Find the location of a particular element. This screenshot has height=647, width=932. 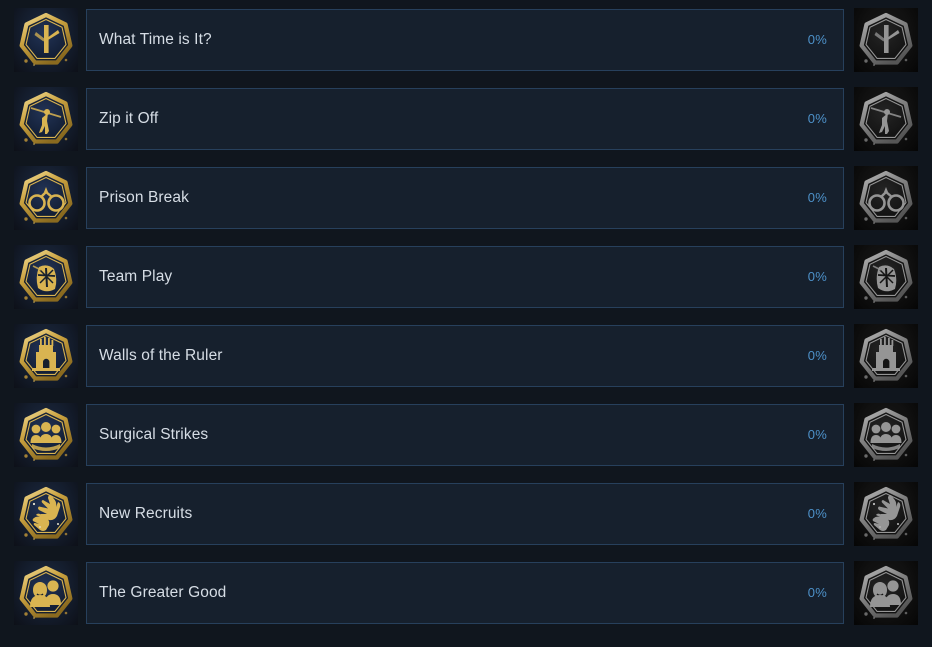

achievement-row: Team Play 0% is located at coordinates (466, 276).